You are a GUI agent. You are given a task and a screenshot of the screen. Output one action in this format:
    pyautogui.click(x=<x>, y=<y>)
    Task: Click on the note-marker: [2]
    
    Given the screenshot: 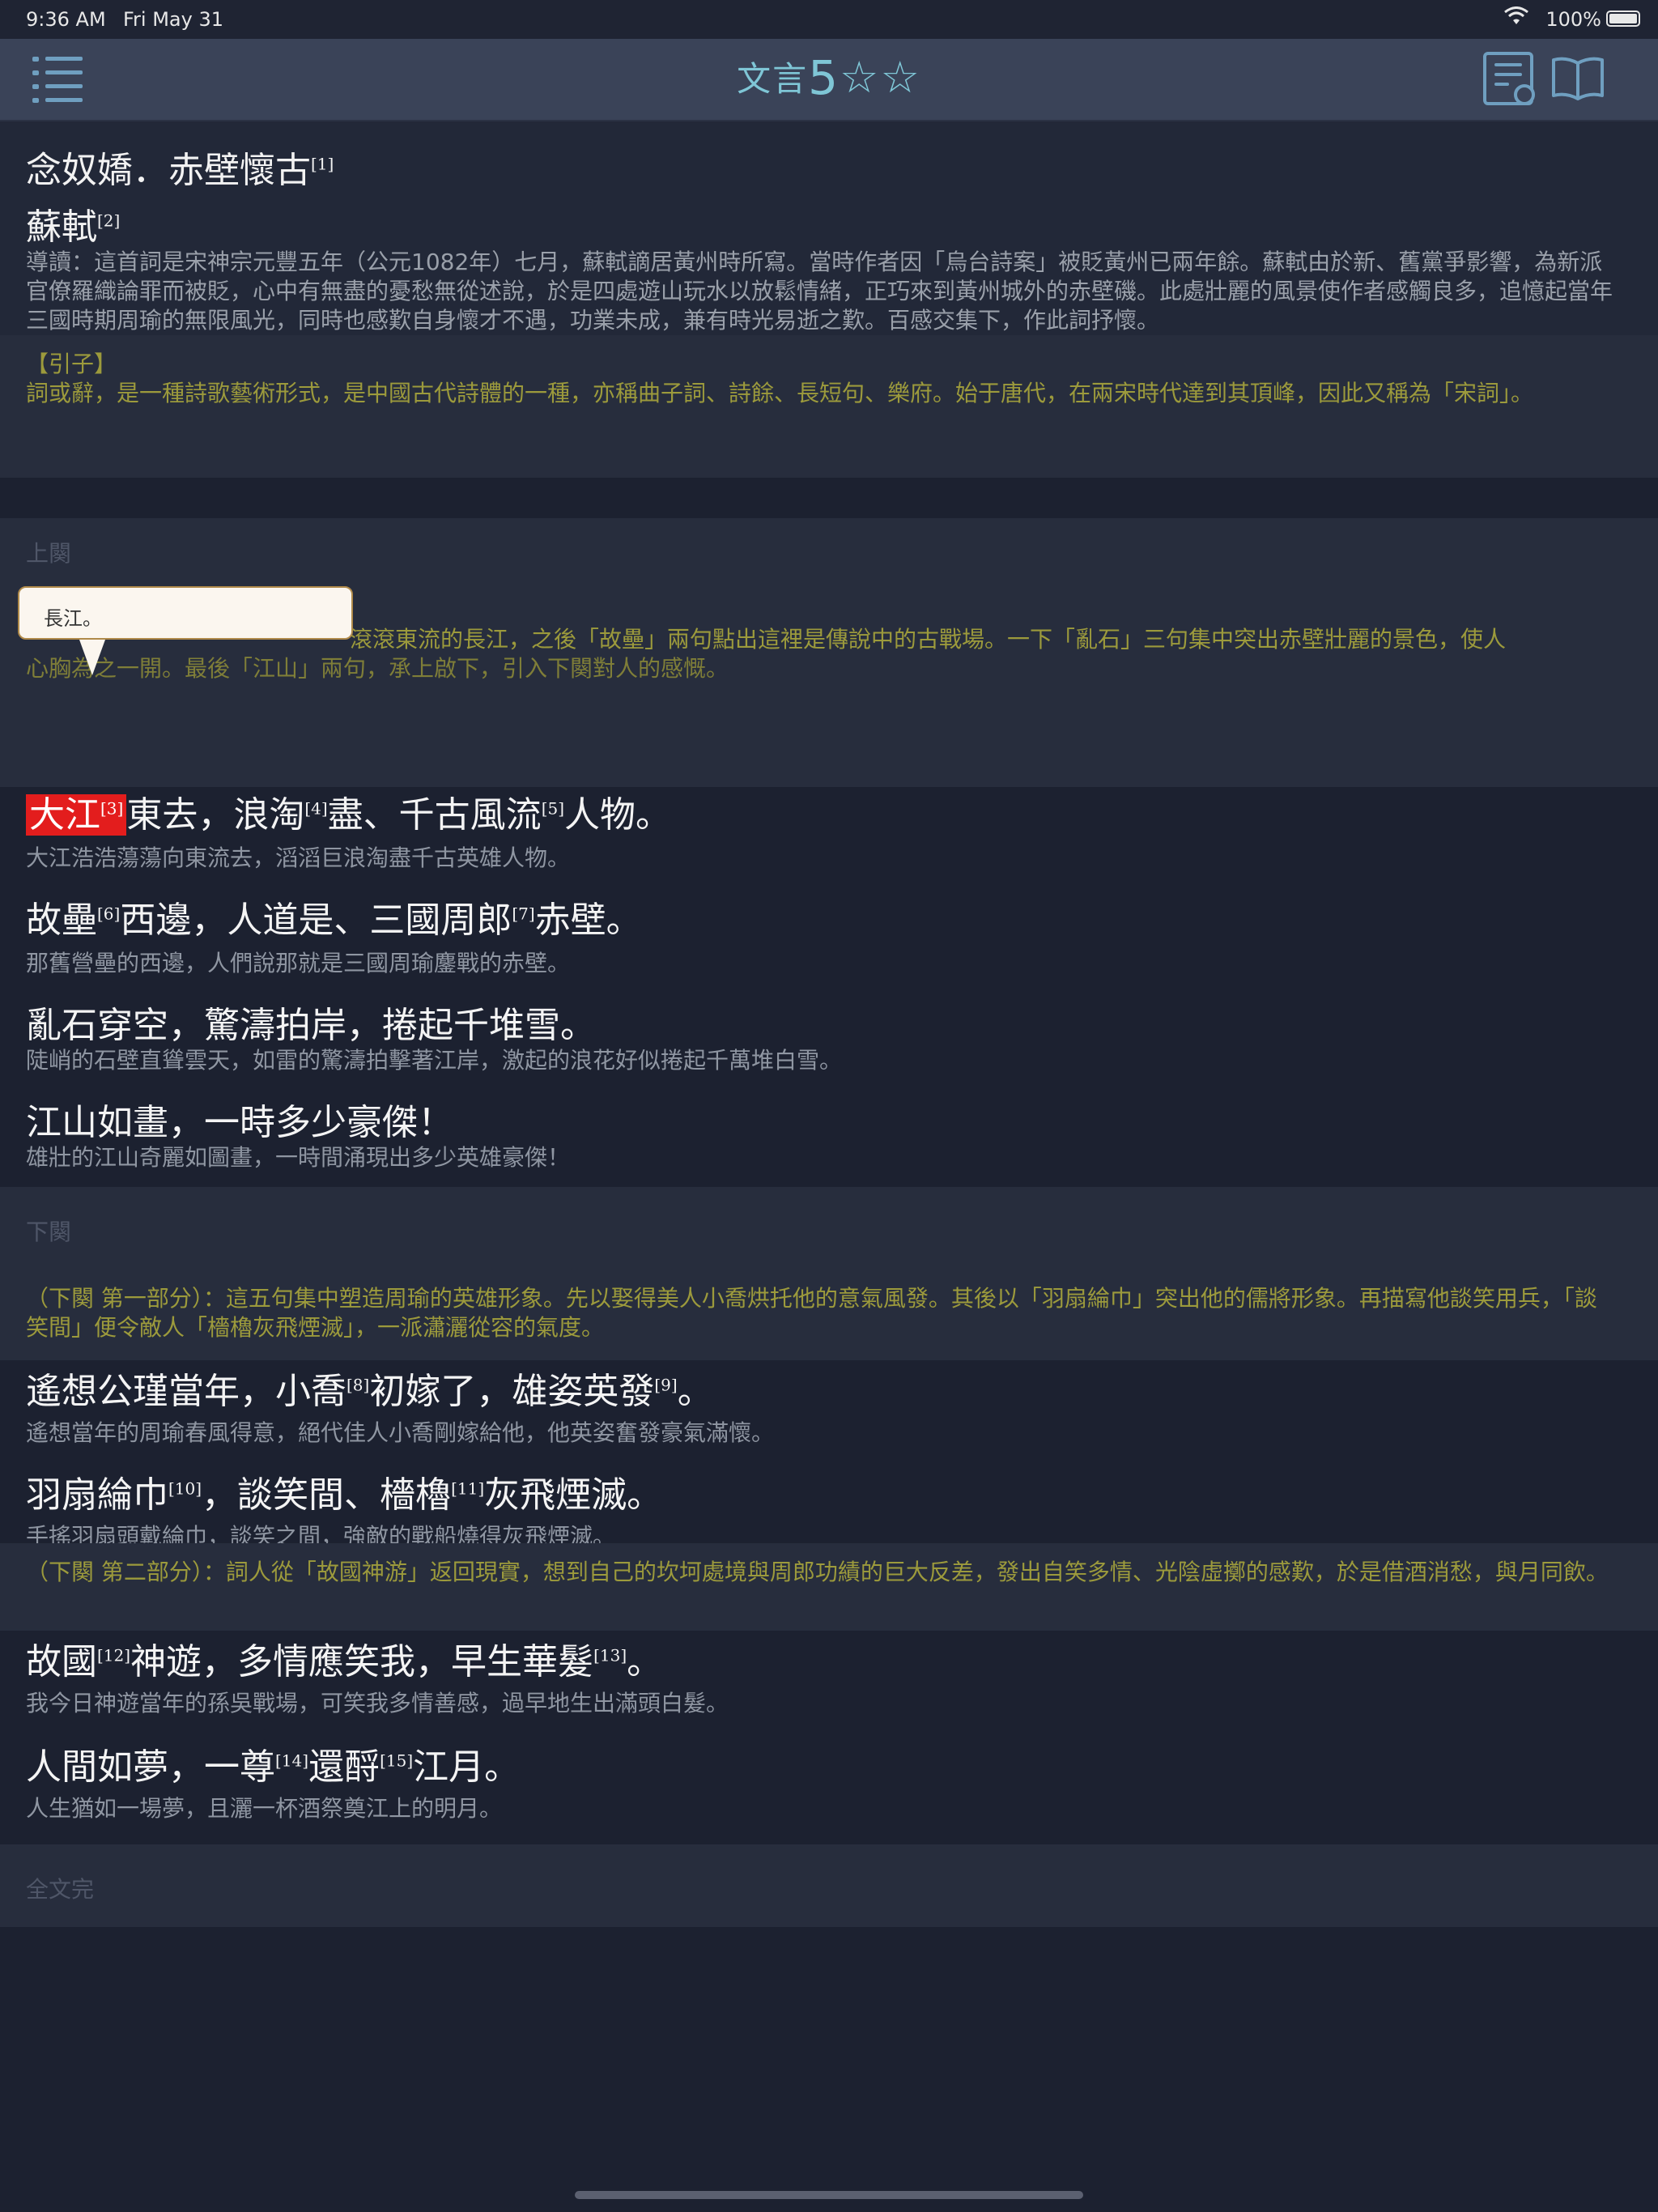 What is the action you would take?
    pyautogui.click(x=108, y=221)
    